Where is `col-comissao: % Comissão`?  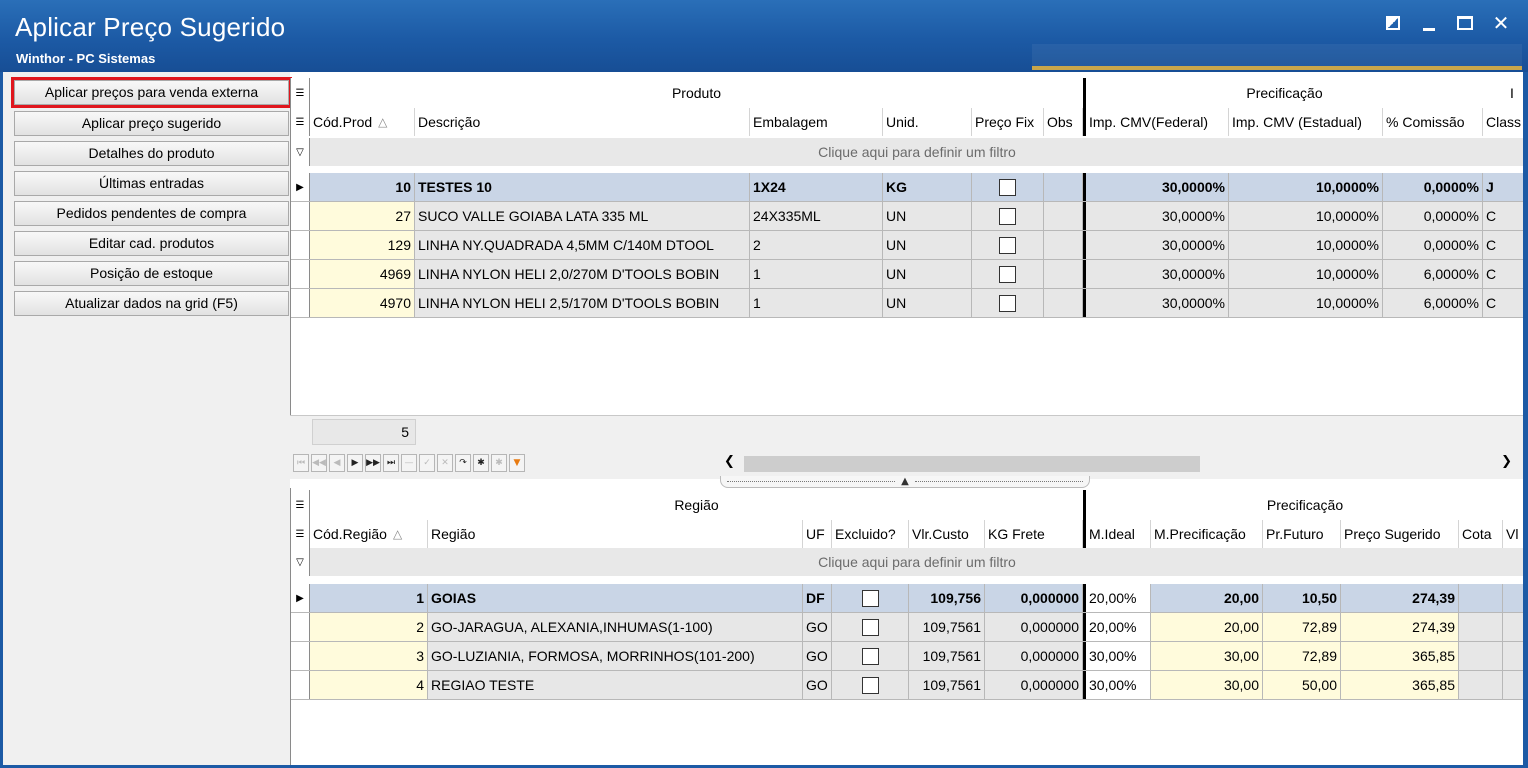 col-comissao: % Comissão is located at coordinates (1433, 122).